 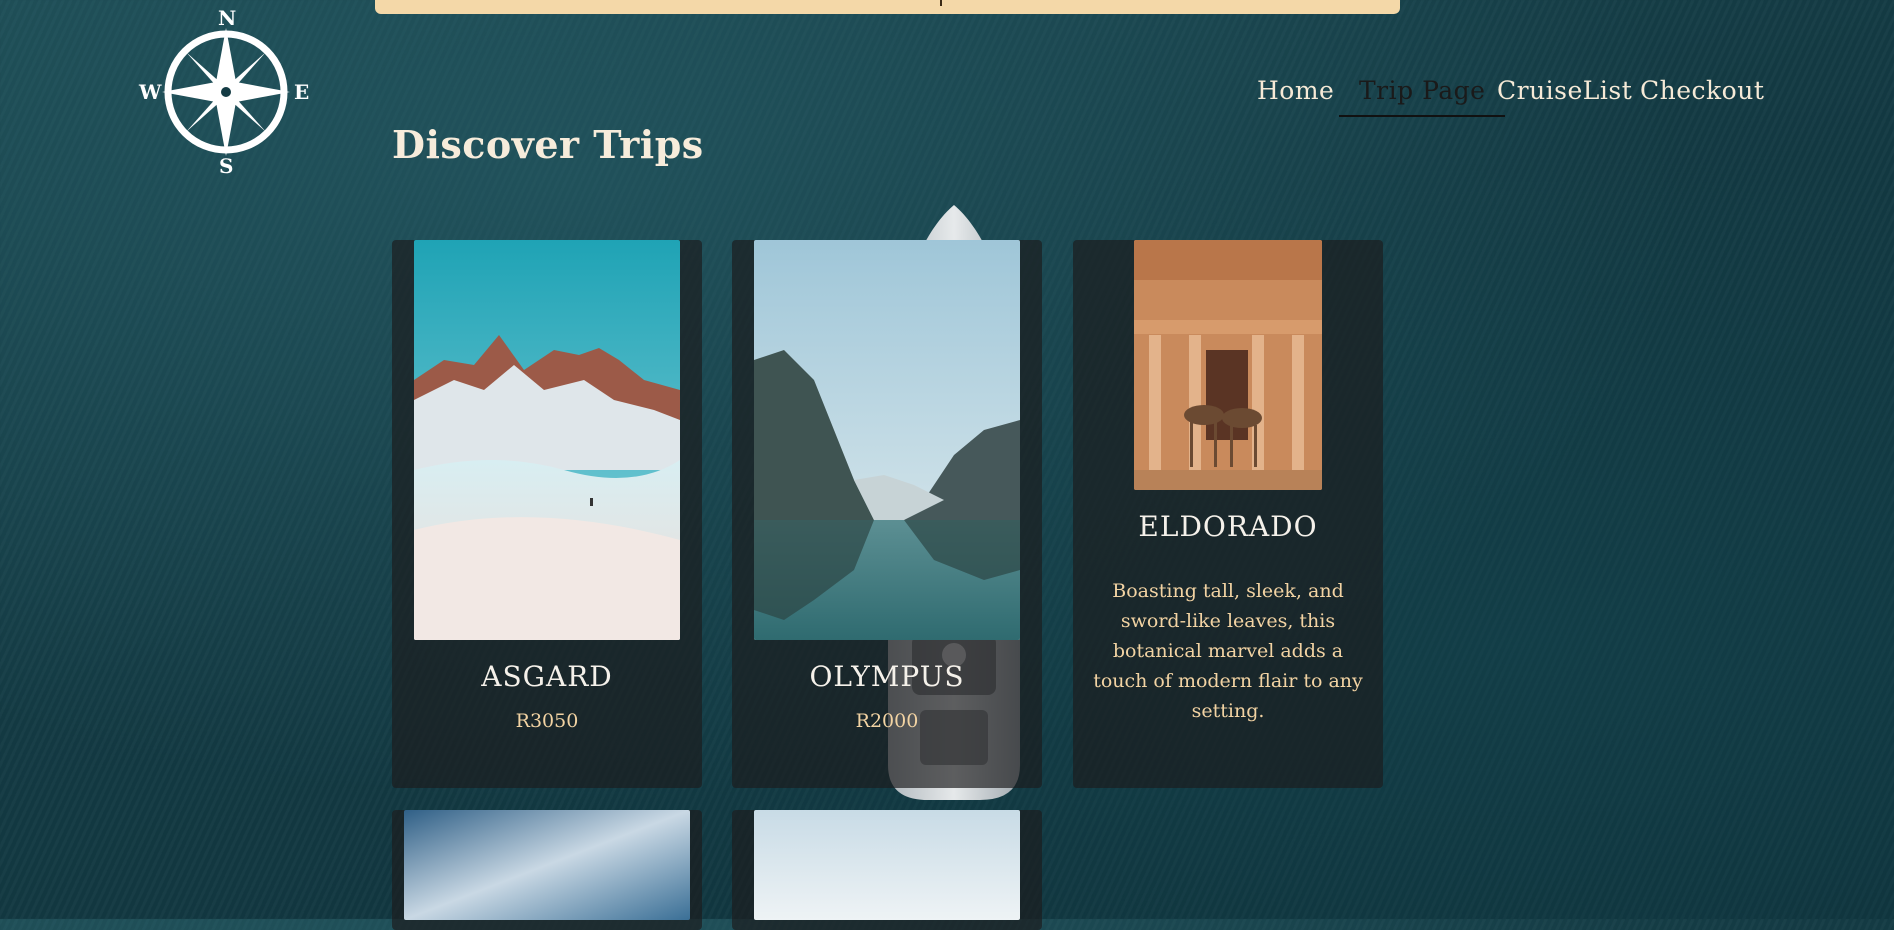 I want to click on trip-card-olympus: OLYMPUS R2000, so click(x=887, y=514).